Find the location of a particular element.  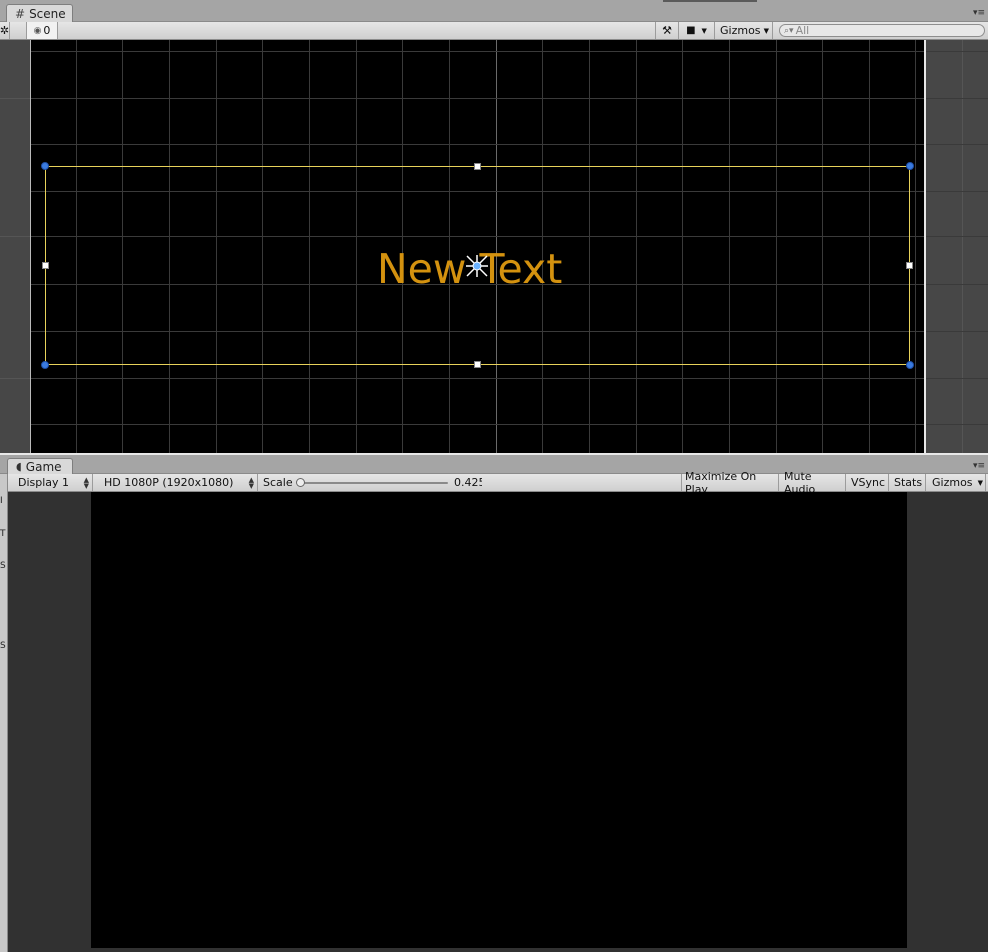

scale-value: 0.425 is located at coordinates (468, 482).